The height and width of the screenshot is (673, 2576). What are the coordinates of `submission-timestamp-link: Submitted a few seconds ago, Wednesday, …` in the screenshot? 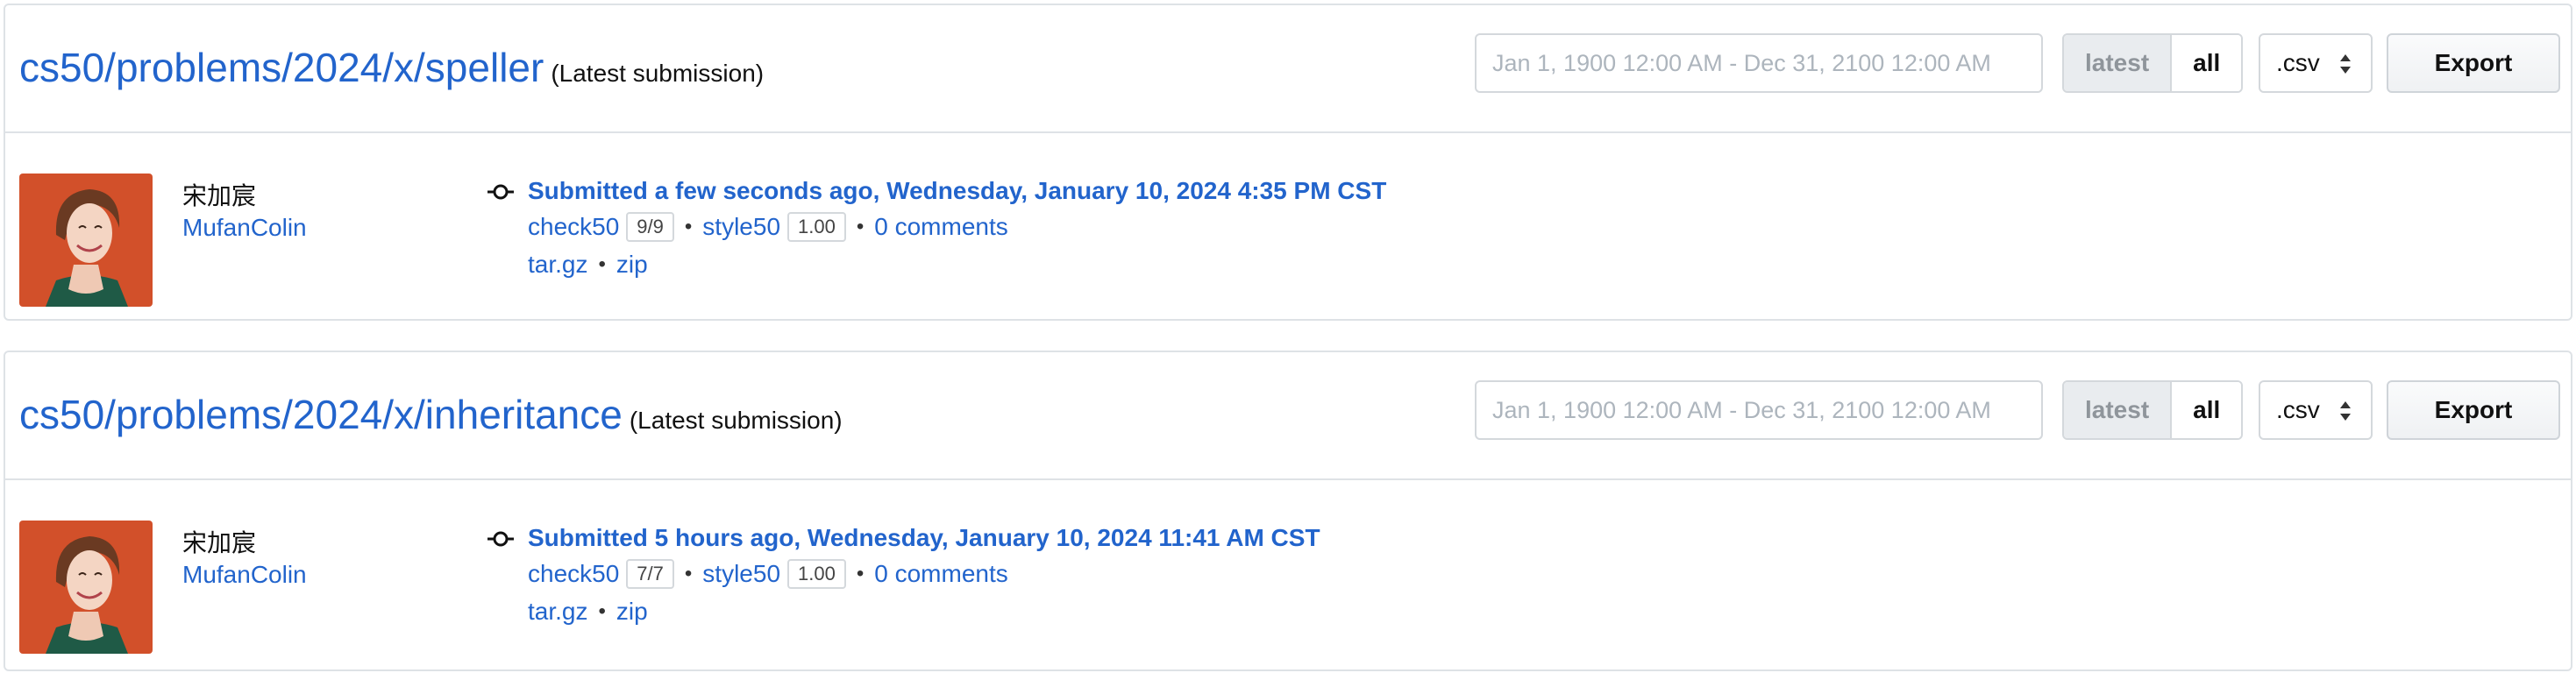 It's located at (957, 191).